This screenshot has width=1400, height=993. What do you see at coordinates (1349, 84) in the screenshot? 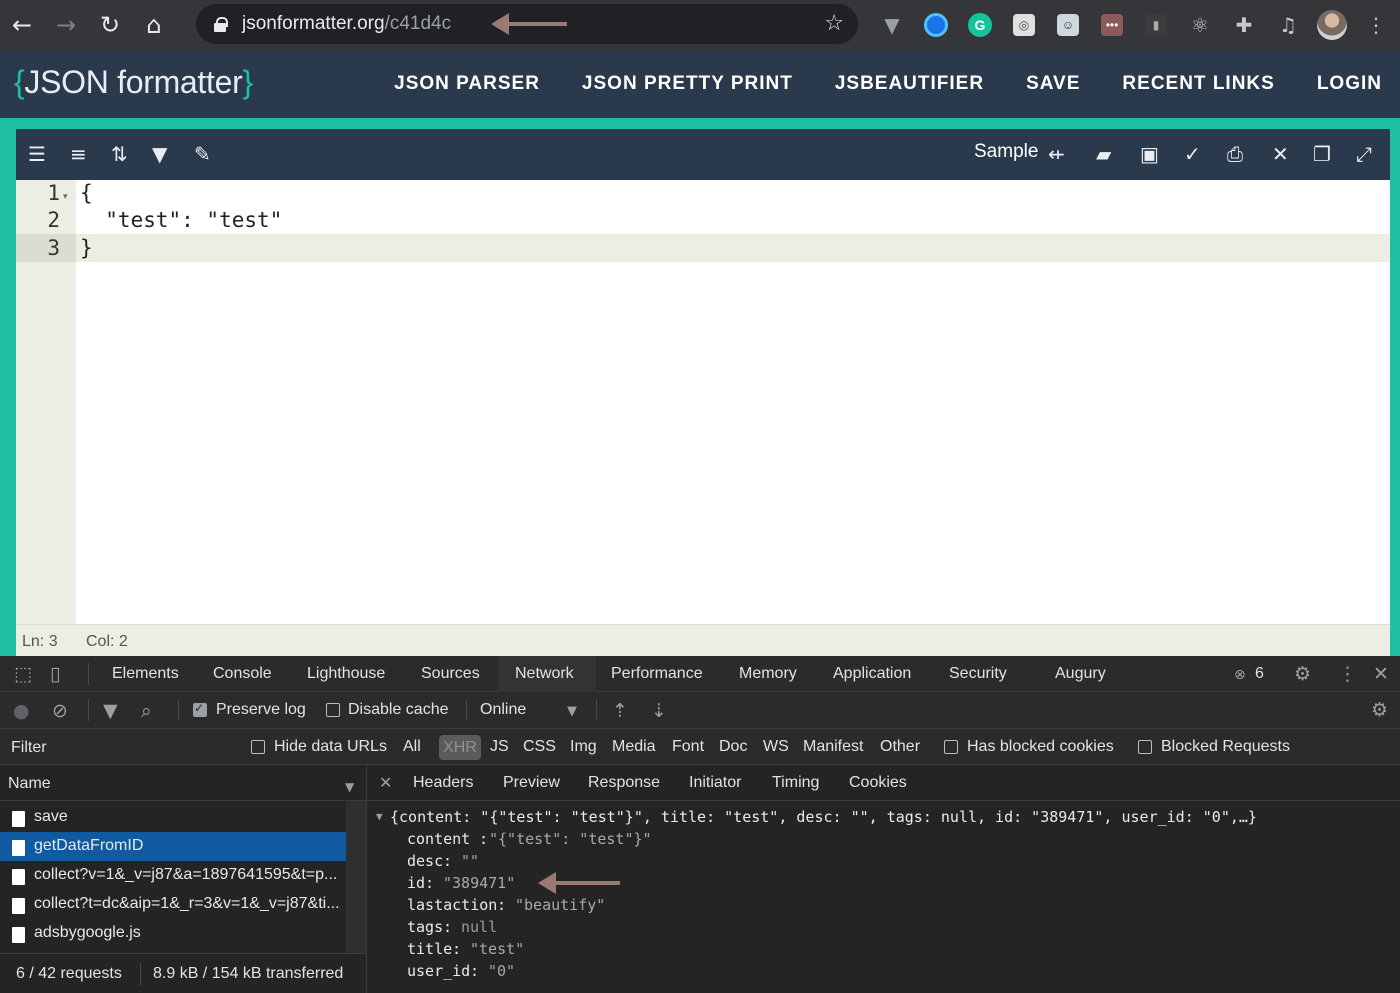
I see `nav-login: LOGIN` at bounding box center [1349, 84].